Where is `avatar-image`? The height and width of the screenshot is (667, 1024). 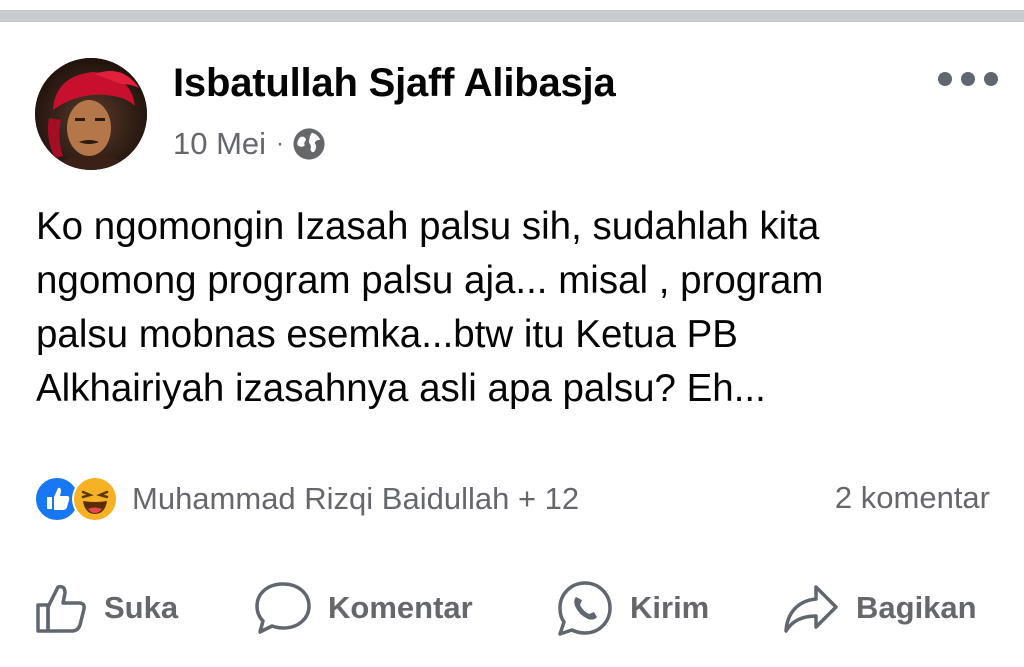
avatar-image is located at coordinates (91, 114).